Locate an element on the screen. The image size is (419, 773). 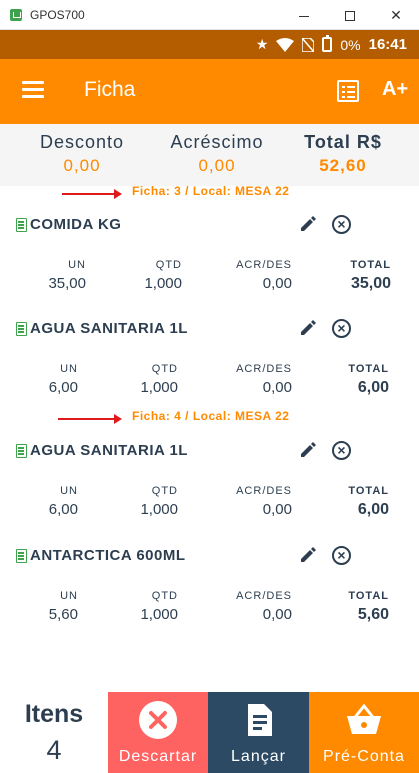
window-titlebar: GPOS700 ✕ is located at coordinates (209, 15).